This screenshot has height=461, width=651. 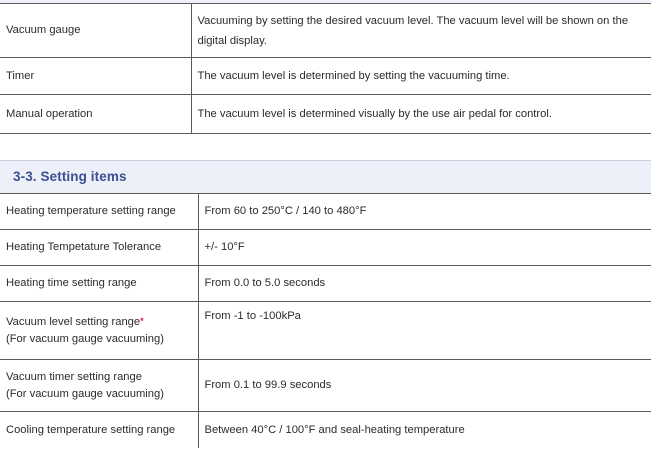 What do you see at coordinates (424, 330) in the screenshot?
I see `setting-value: From -1 to -100kPa` at bounding box center [424, 330].